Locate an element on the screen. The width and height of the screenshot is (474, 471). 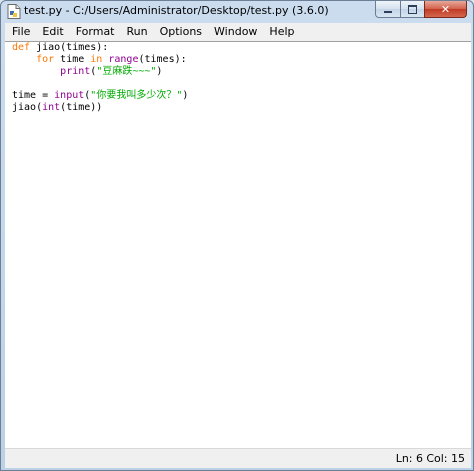
code-token: jiao(times): is located at coordinates (69, 47).